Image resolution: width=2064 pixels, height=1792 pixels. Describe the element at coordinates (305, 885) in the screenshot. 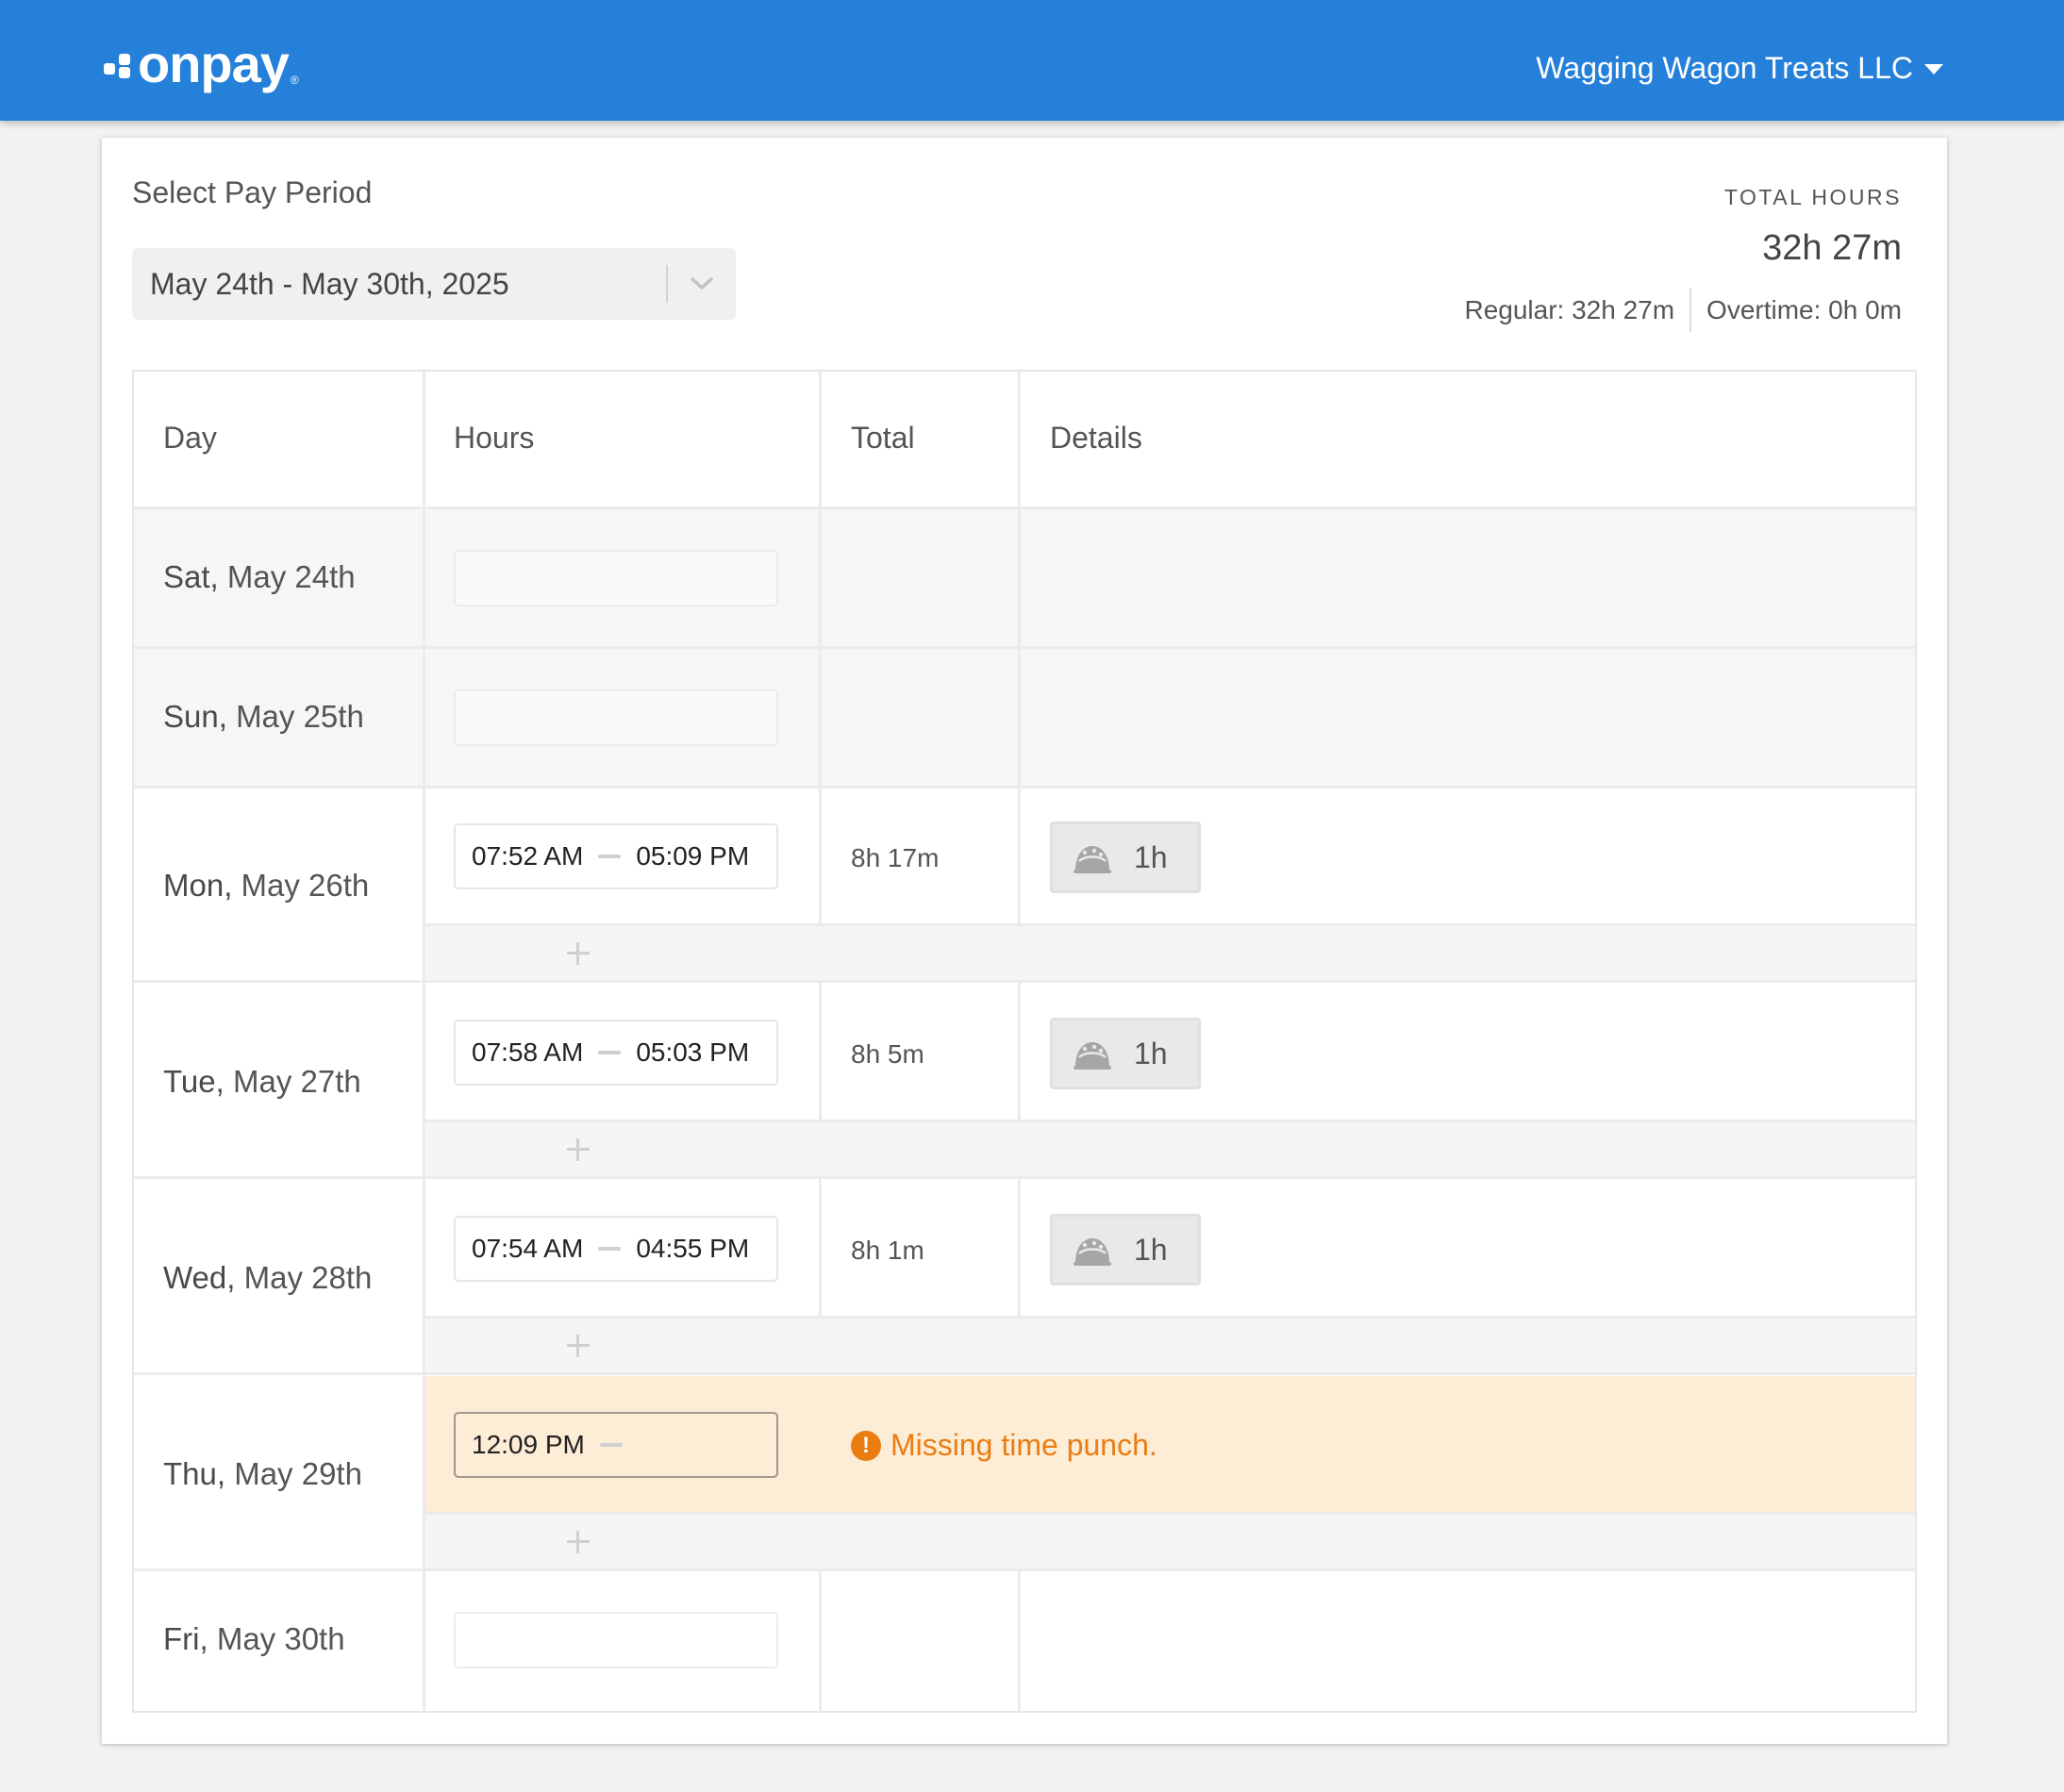

I see `day-date: May 26th` at that location.